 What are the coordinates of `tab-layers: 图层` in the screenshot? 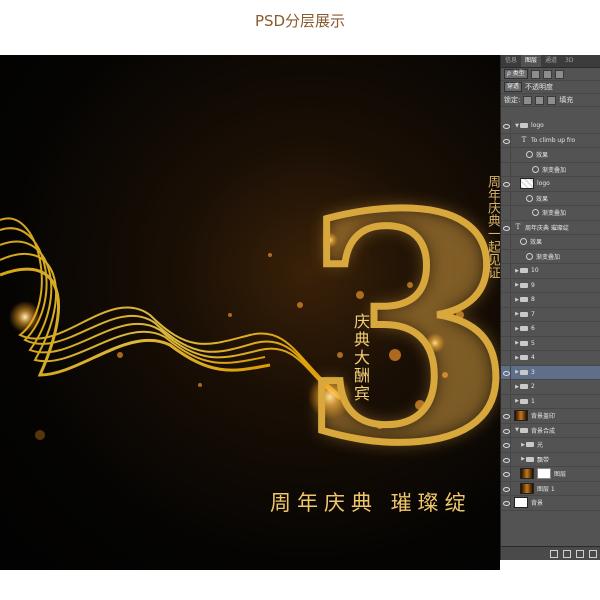 It's located at (531, 61).